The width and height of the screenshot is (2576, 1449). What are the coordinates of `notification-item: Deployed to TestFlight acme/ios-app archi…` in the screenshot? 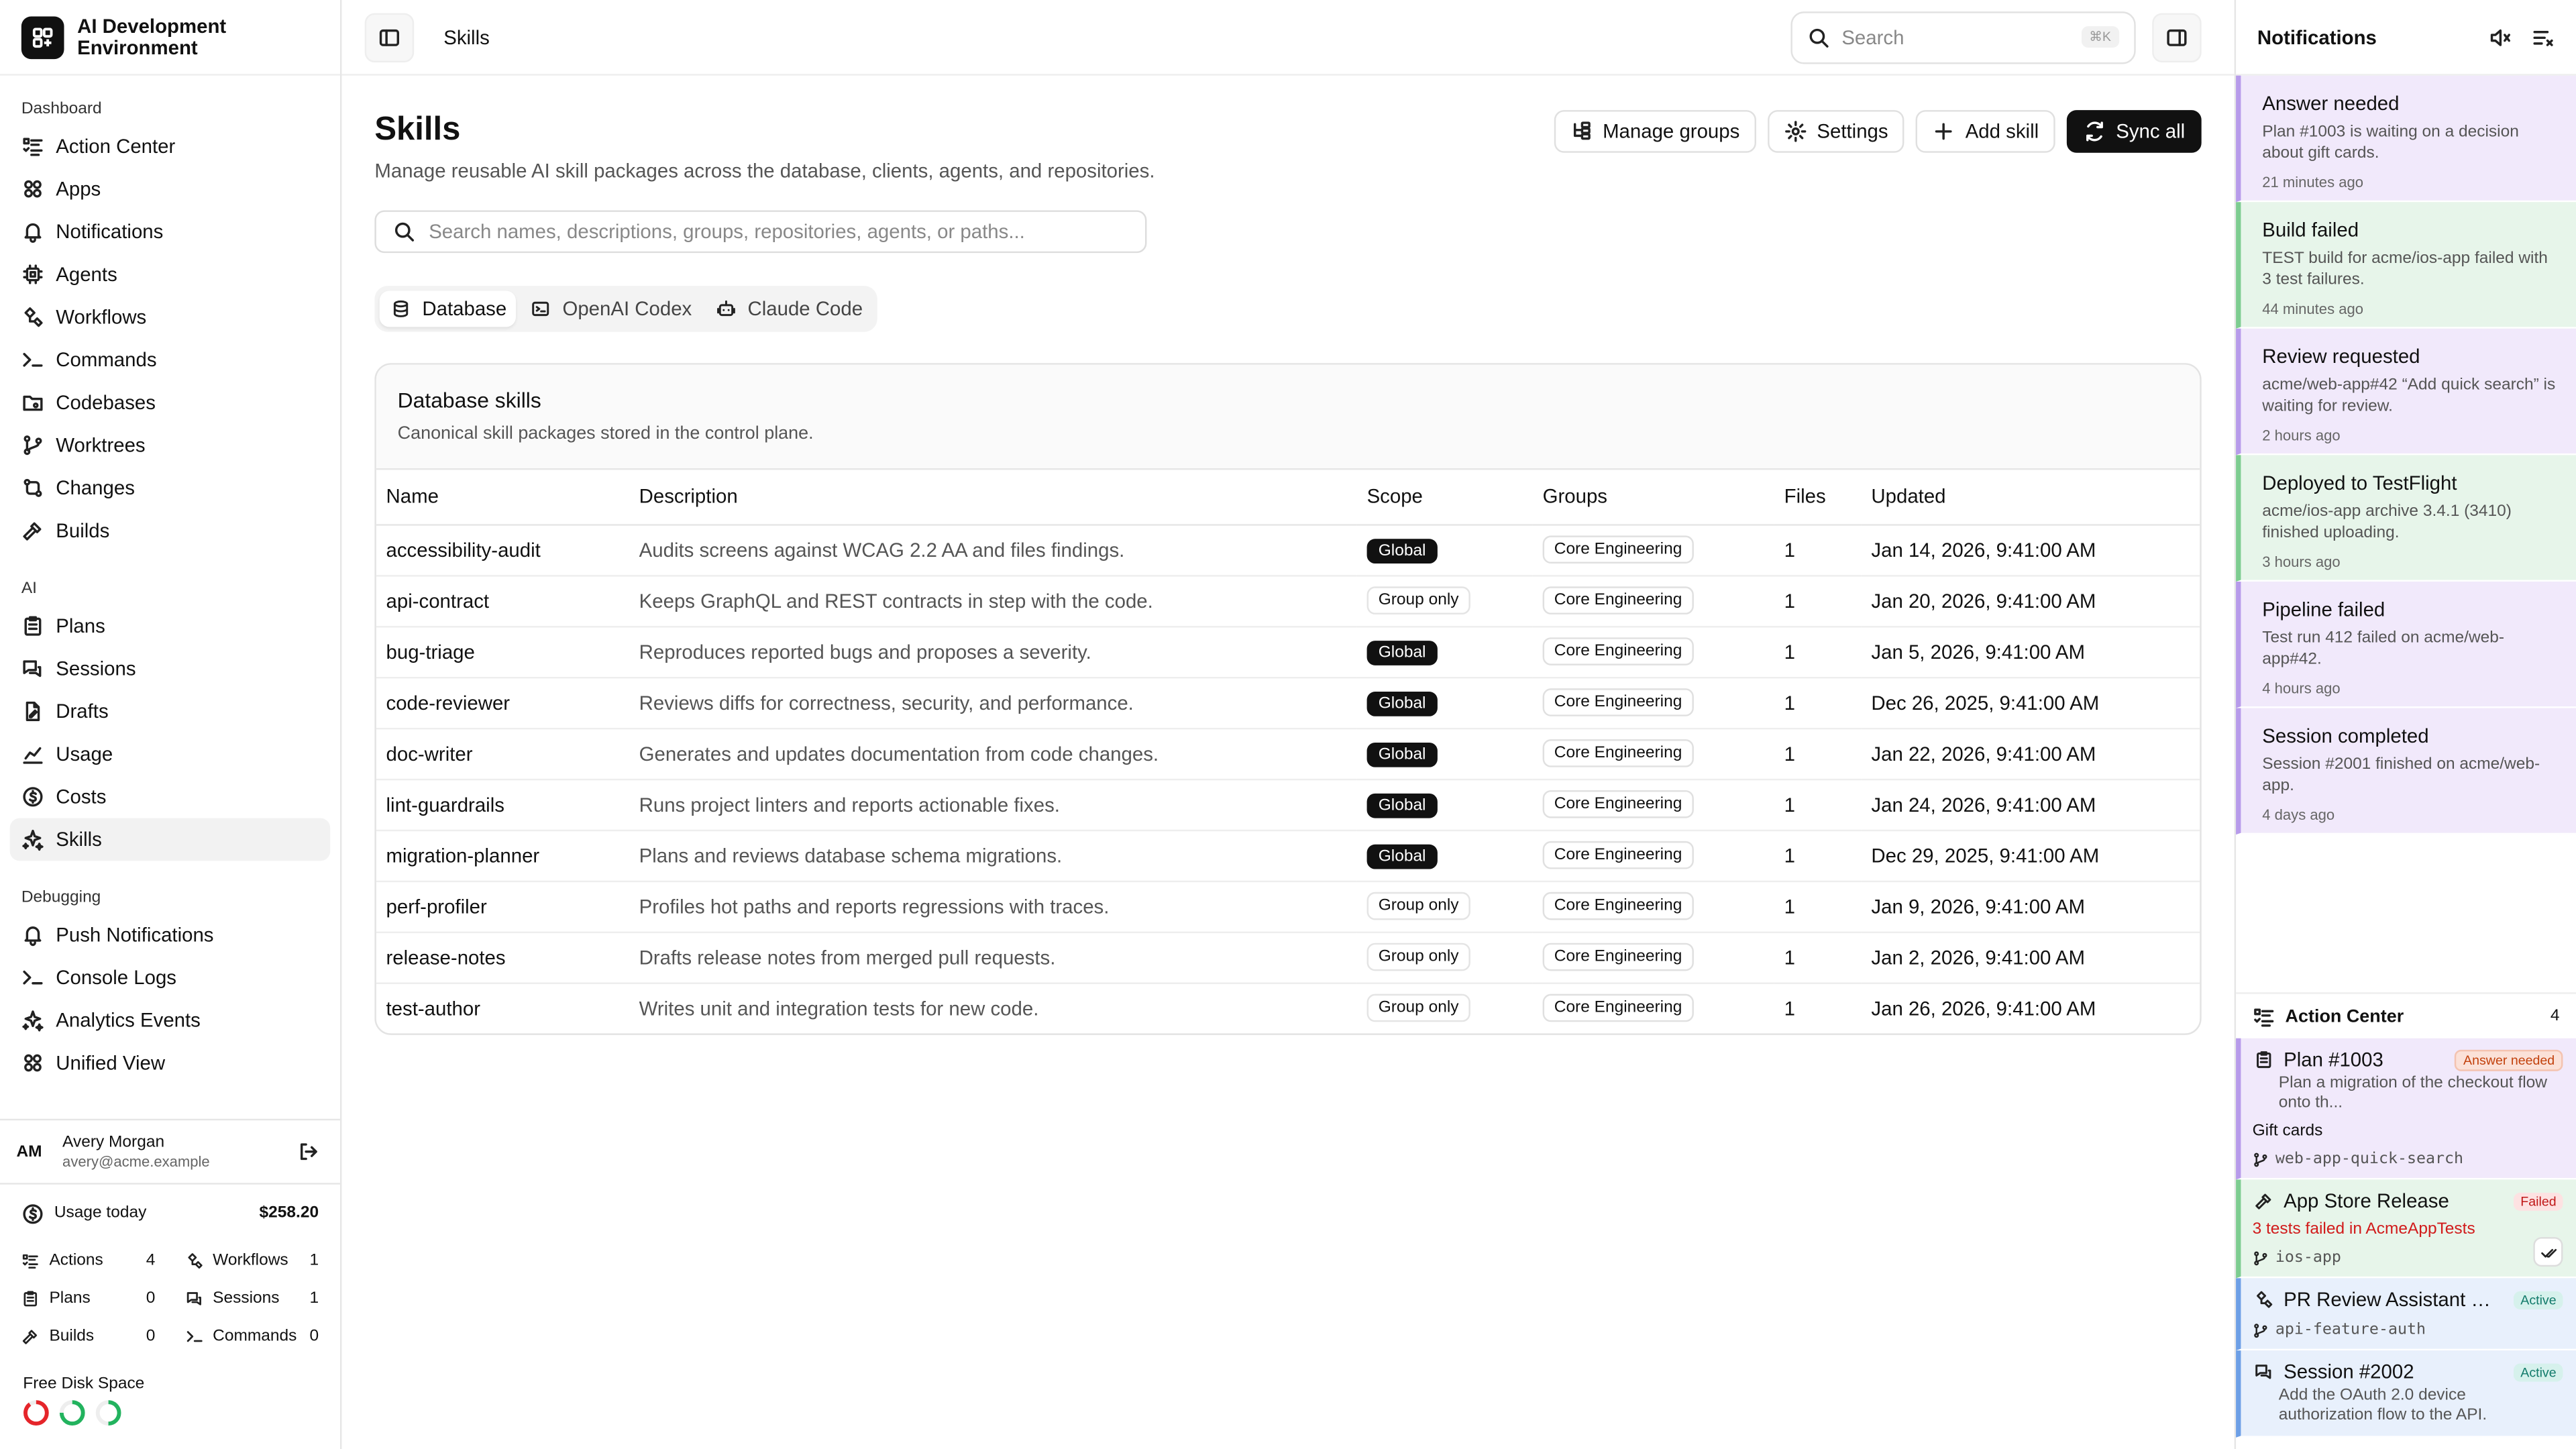 It's located at (2406, 518).